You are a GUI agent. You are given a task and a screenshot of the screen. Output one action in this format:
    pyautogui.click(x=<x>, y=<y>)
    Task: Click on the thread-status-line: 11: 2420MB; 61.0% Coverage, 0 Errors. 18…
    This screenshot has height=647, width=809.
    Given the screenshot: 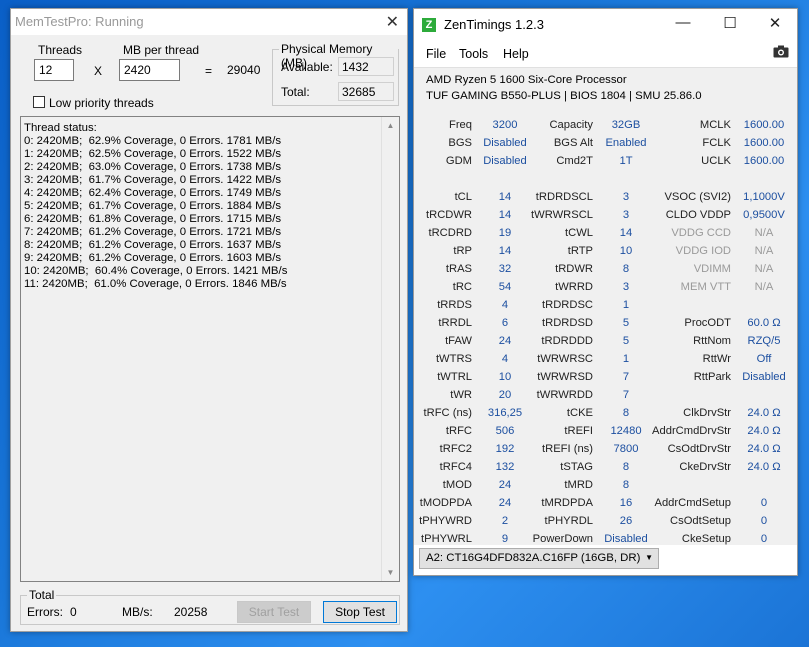 What is the action you would take?
    pyautogui.click(x=155, y=284)
    